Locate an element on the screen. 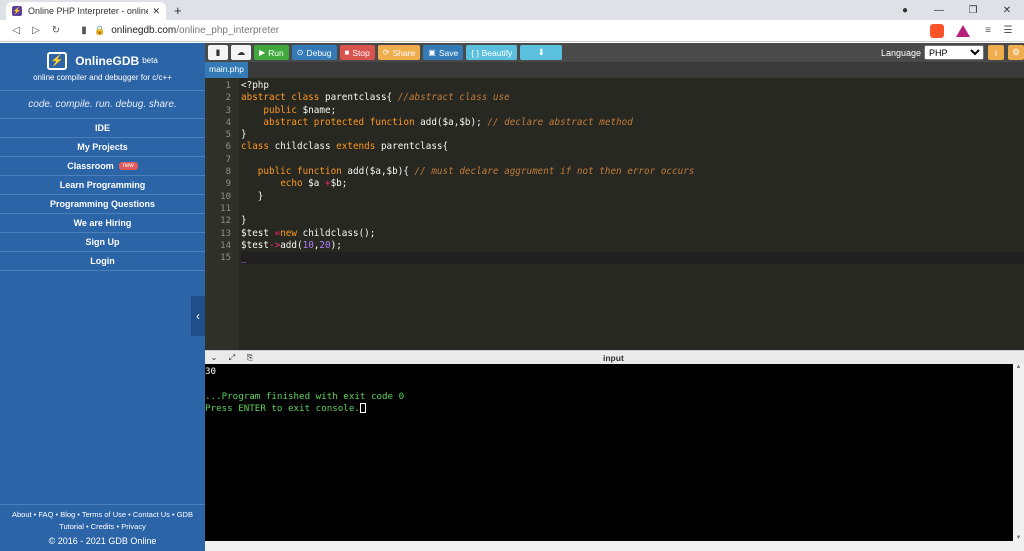  file-tab-main-php: main.php is located at coordinates (226, 70).